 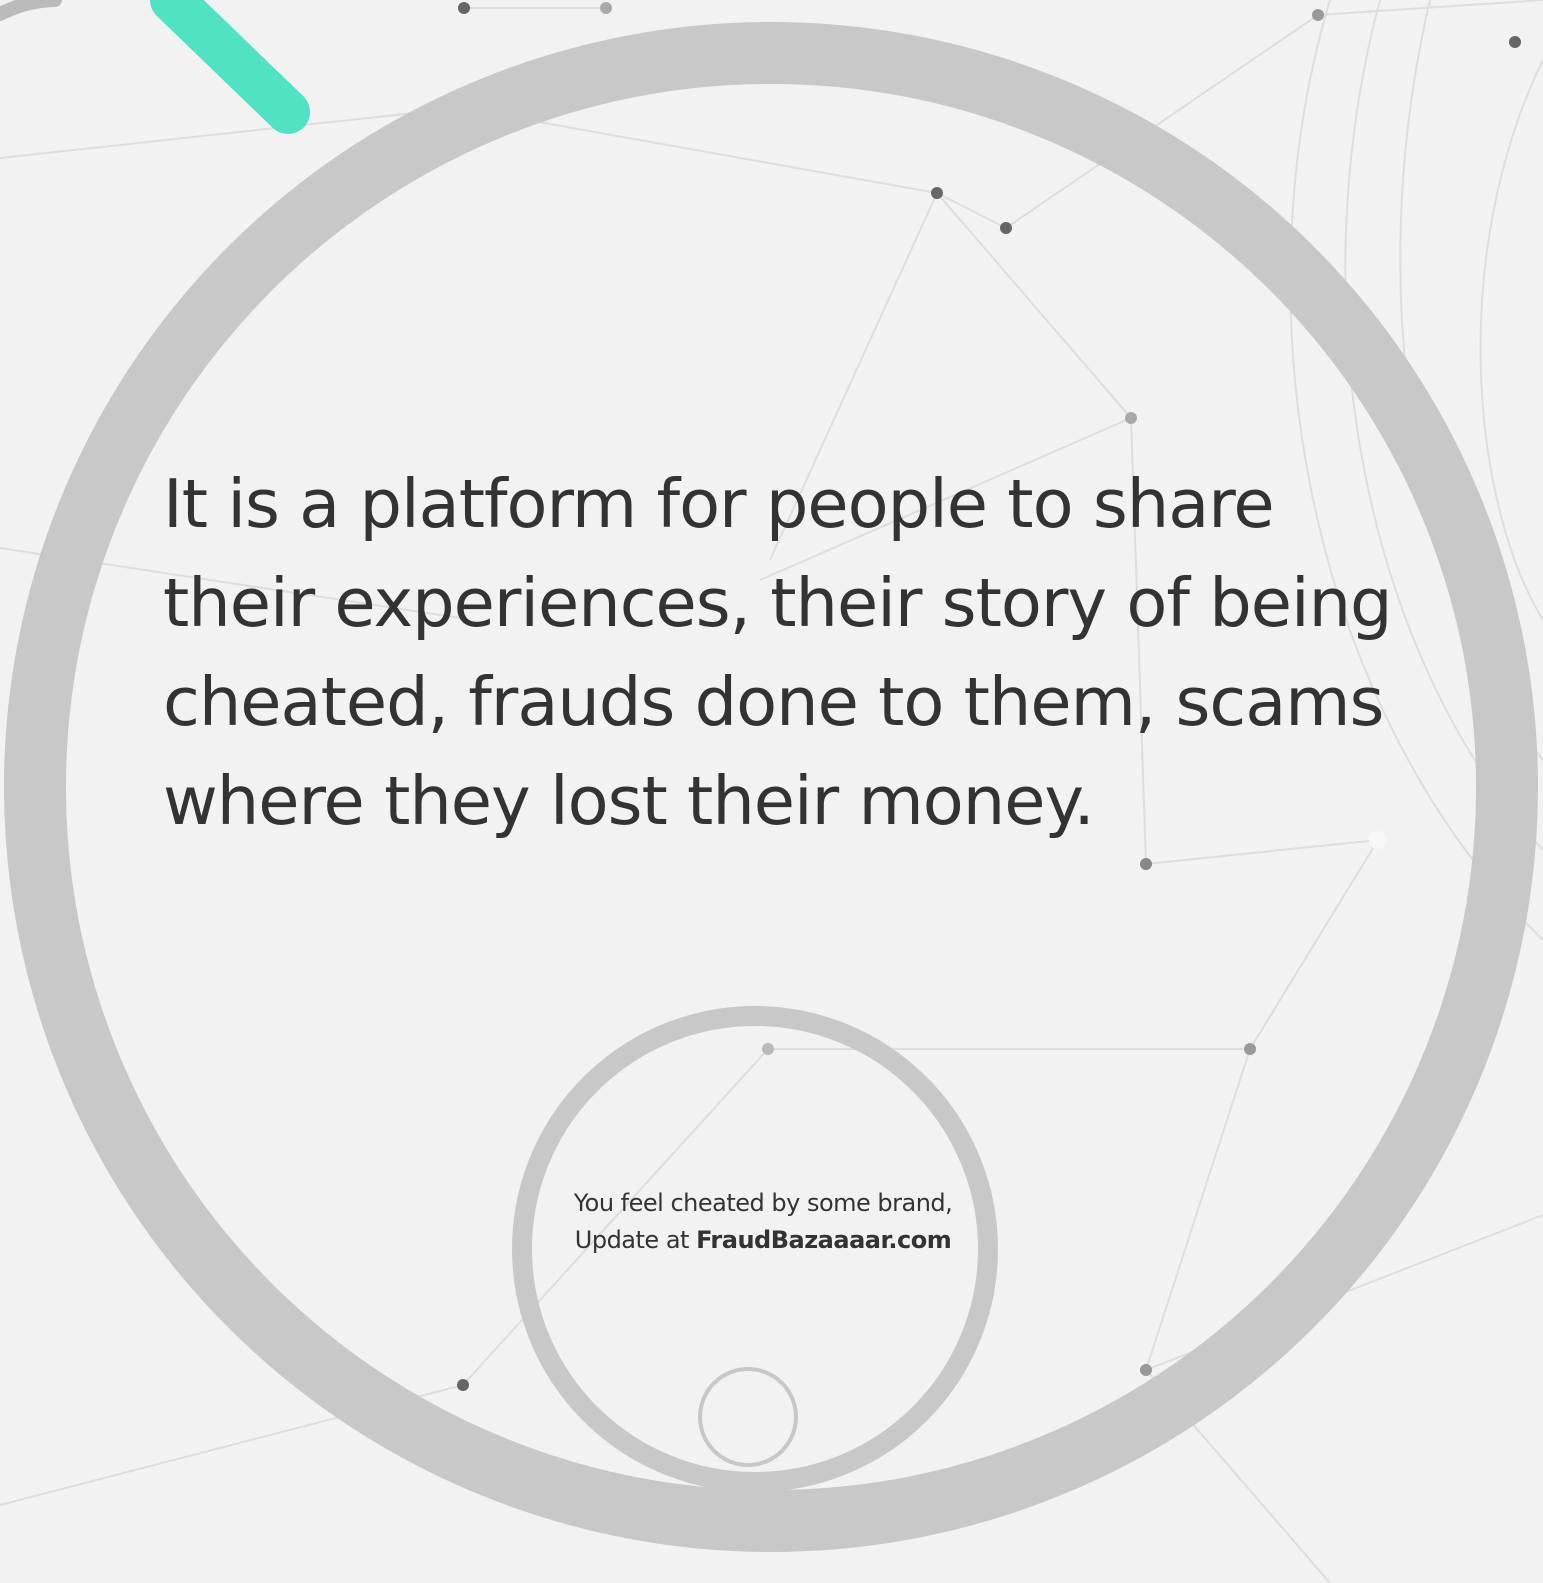 I want to click on caption-line-2: Update at FraudBazaaaar.com, so click(x=763, y=1240).